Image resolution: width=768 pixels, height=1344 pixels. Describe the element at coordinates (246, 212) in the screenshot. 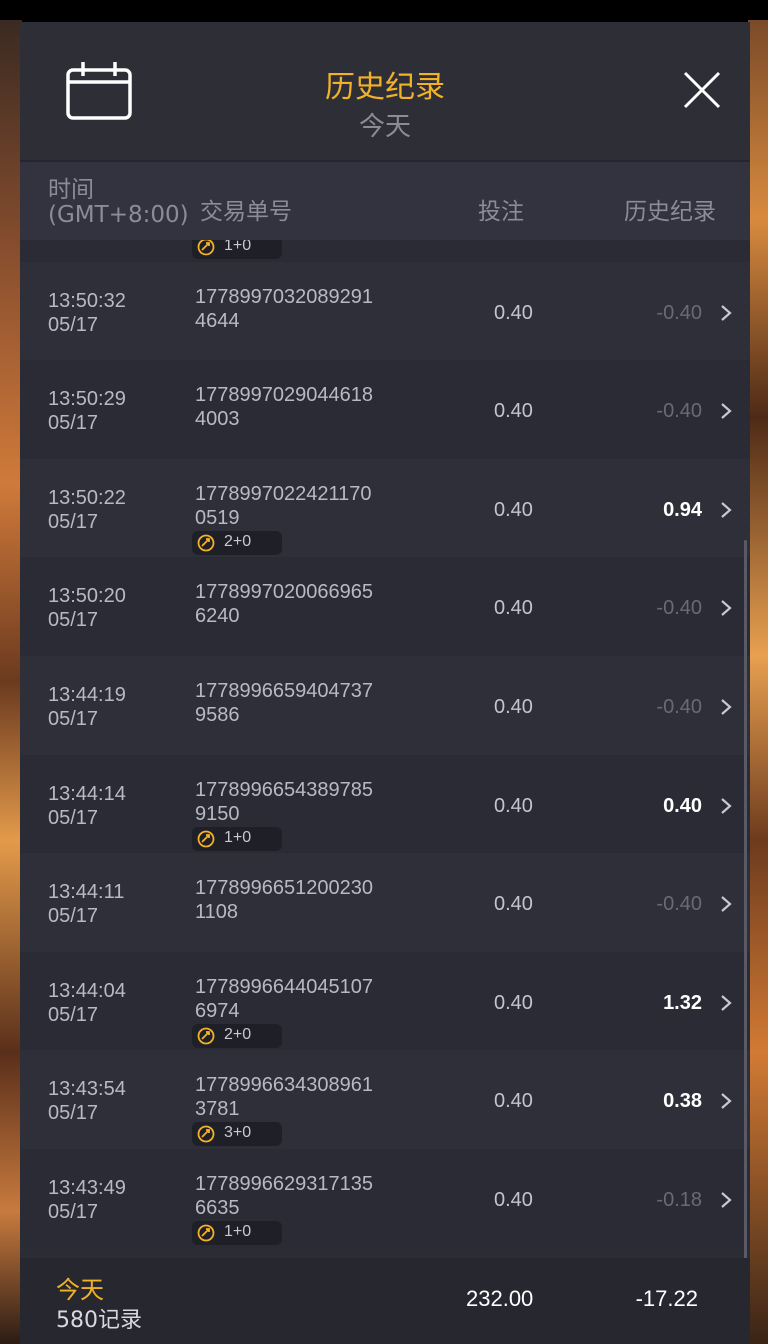

I see `column-id: 交易单号` at that location.